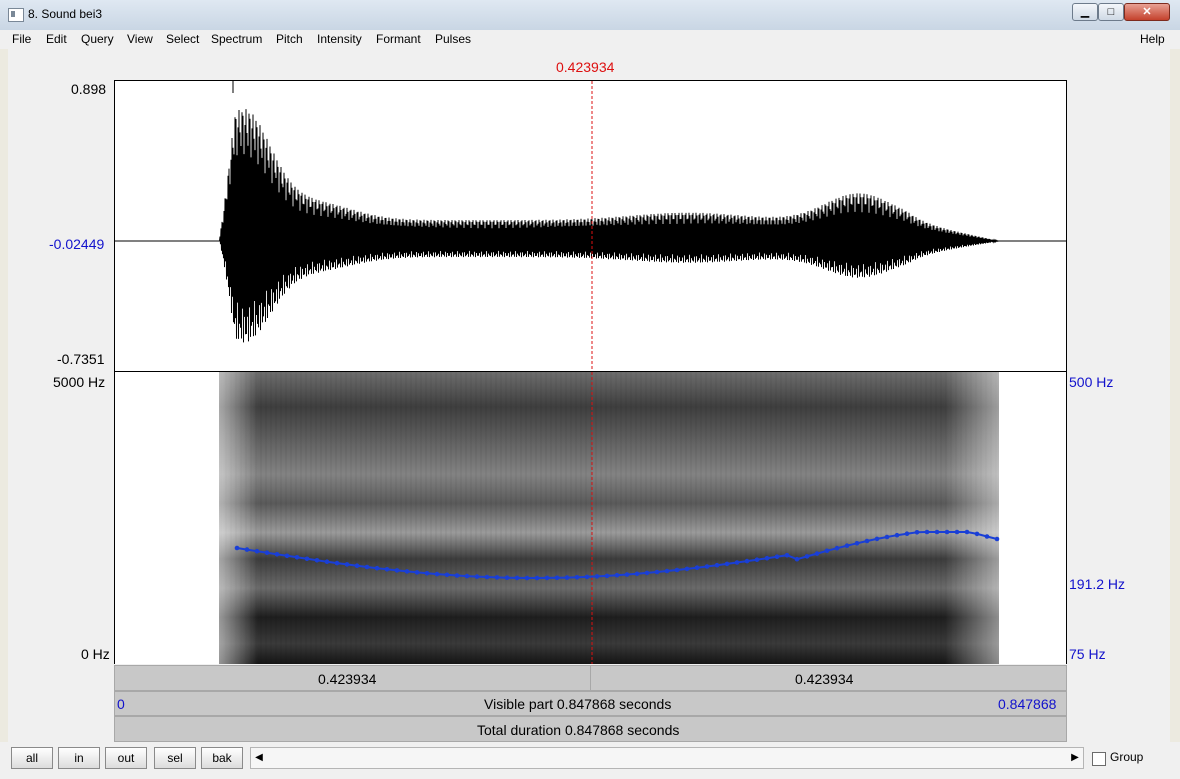  I want to click on app-icon, so click(16, 15).